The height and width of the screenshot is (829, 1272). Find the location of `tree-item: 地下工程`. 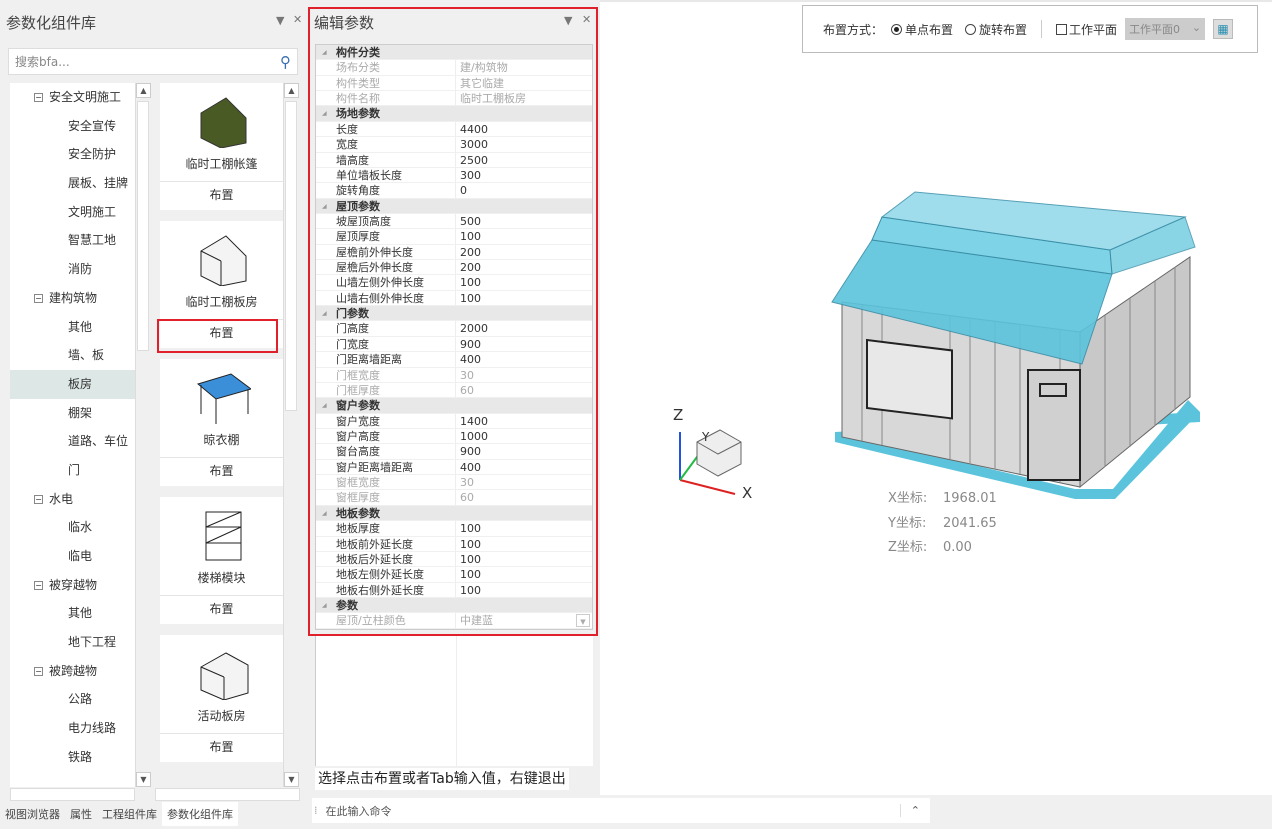

tree-item: 地下工程 is located at coordinates (72, 642).